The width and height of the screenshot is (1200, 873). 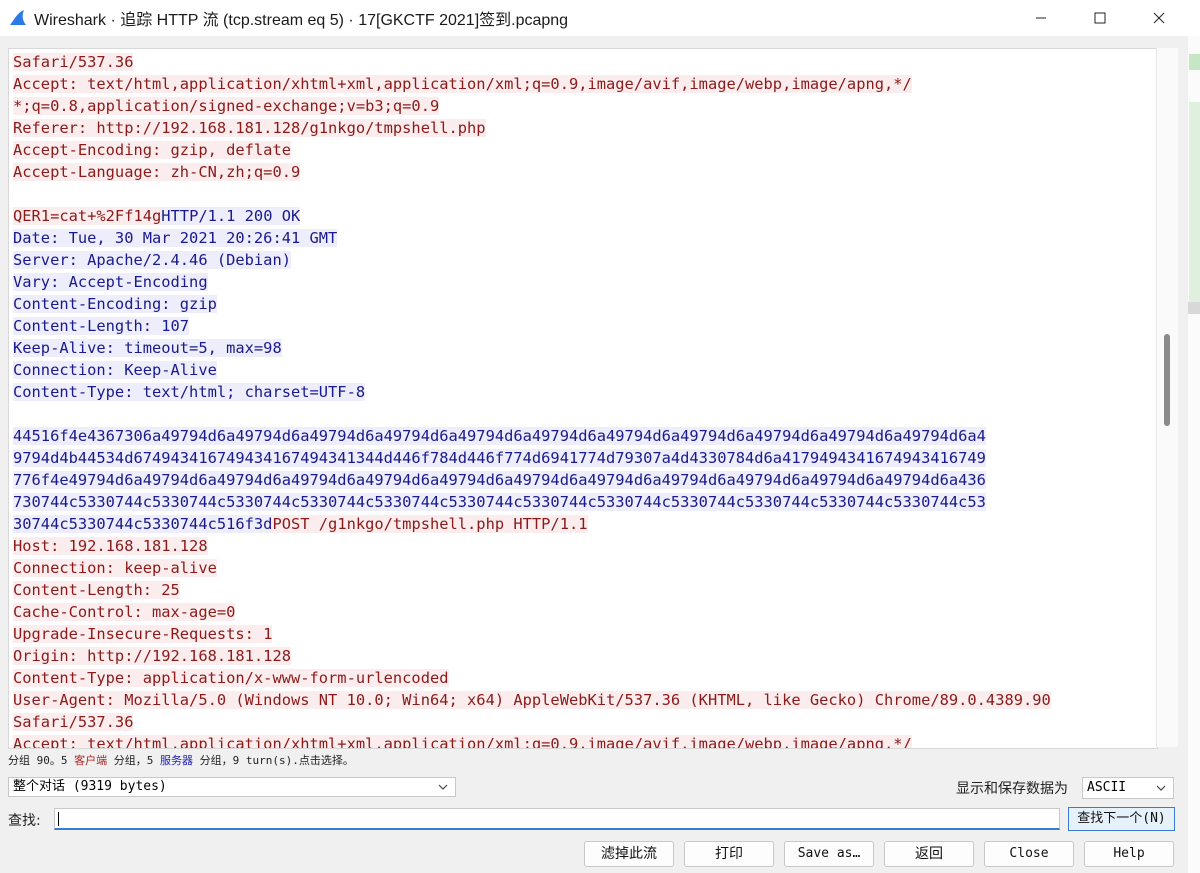 I want to click on find-label: 查找:, so click(x=24, y=821).